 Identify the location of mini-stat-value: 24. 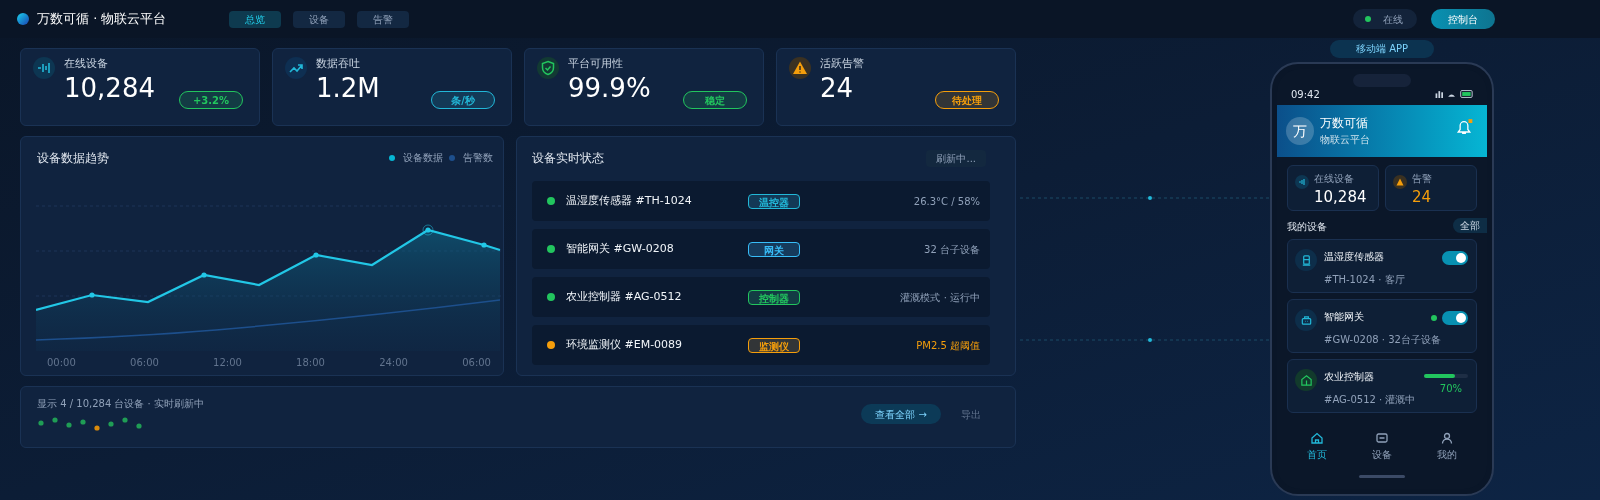
(1422, 197).